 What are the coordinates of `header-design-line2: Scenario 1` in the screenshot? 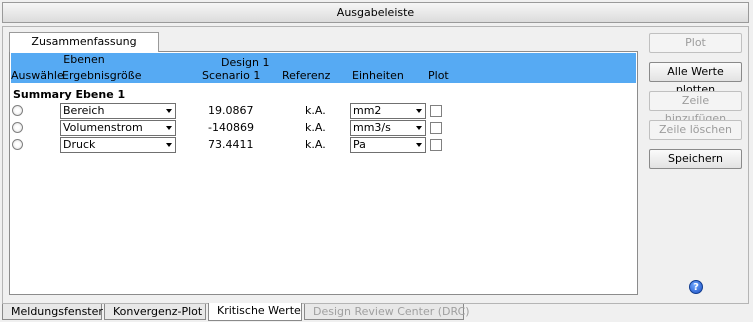 It's located at (231, 75).